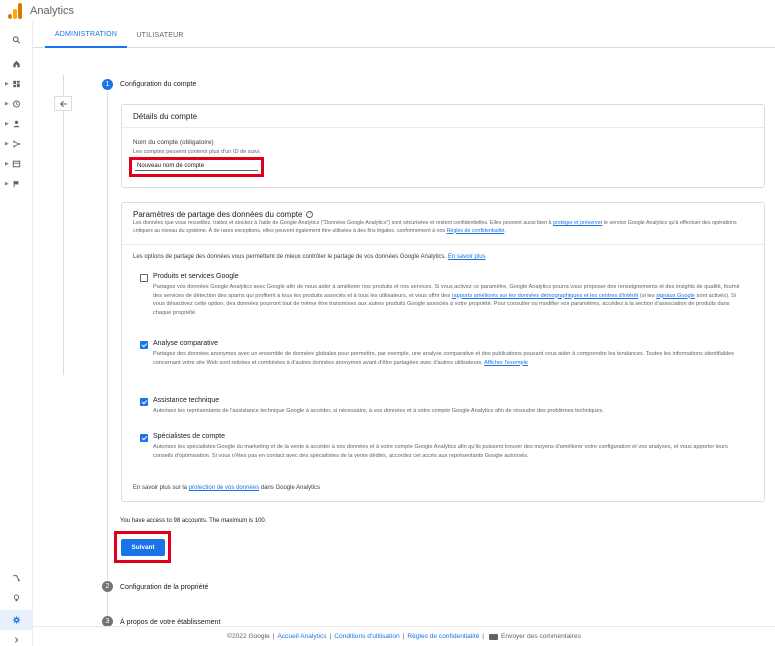 Image resolution: width=775 pixels, height=646 pixels. What do you see at coordinates (107, 586) in the screenshot?
I see `step-2-number: 2` at bounding box center [107, 586].